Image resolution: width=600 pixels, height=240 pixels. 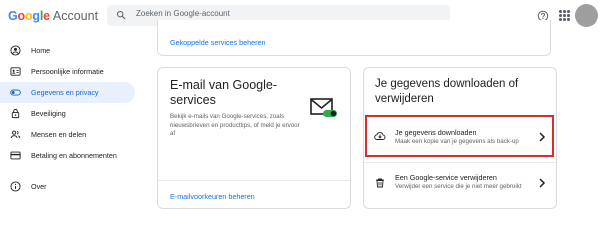 I want to click on toggle-icon, so click(x=15, y=92).